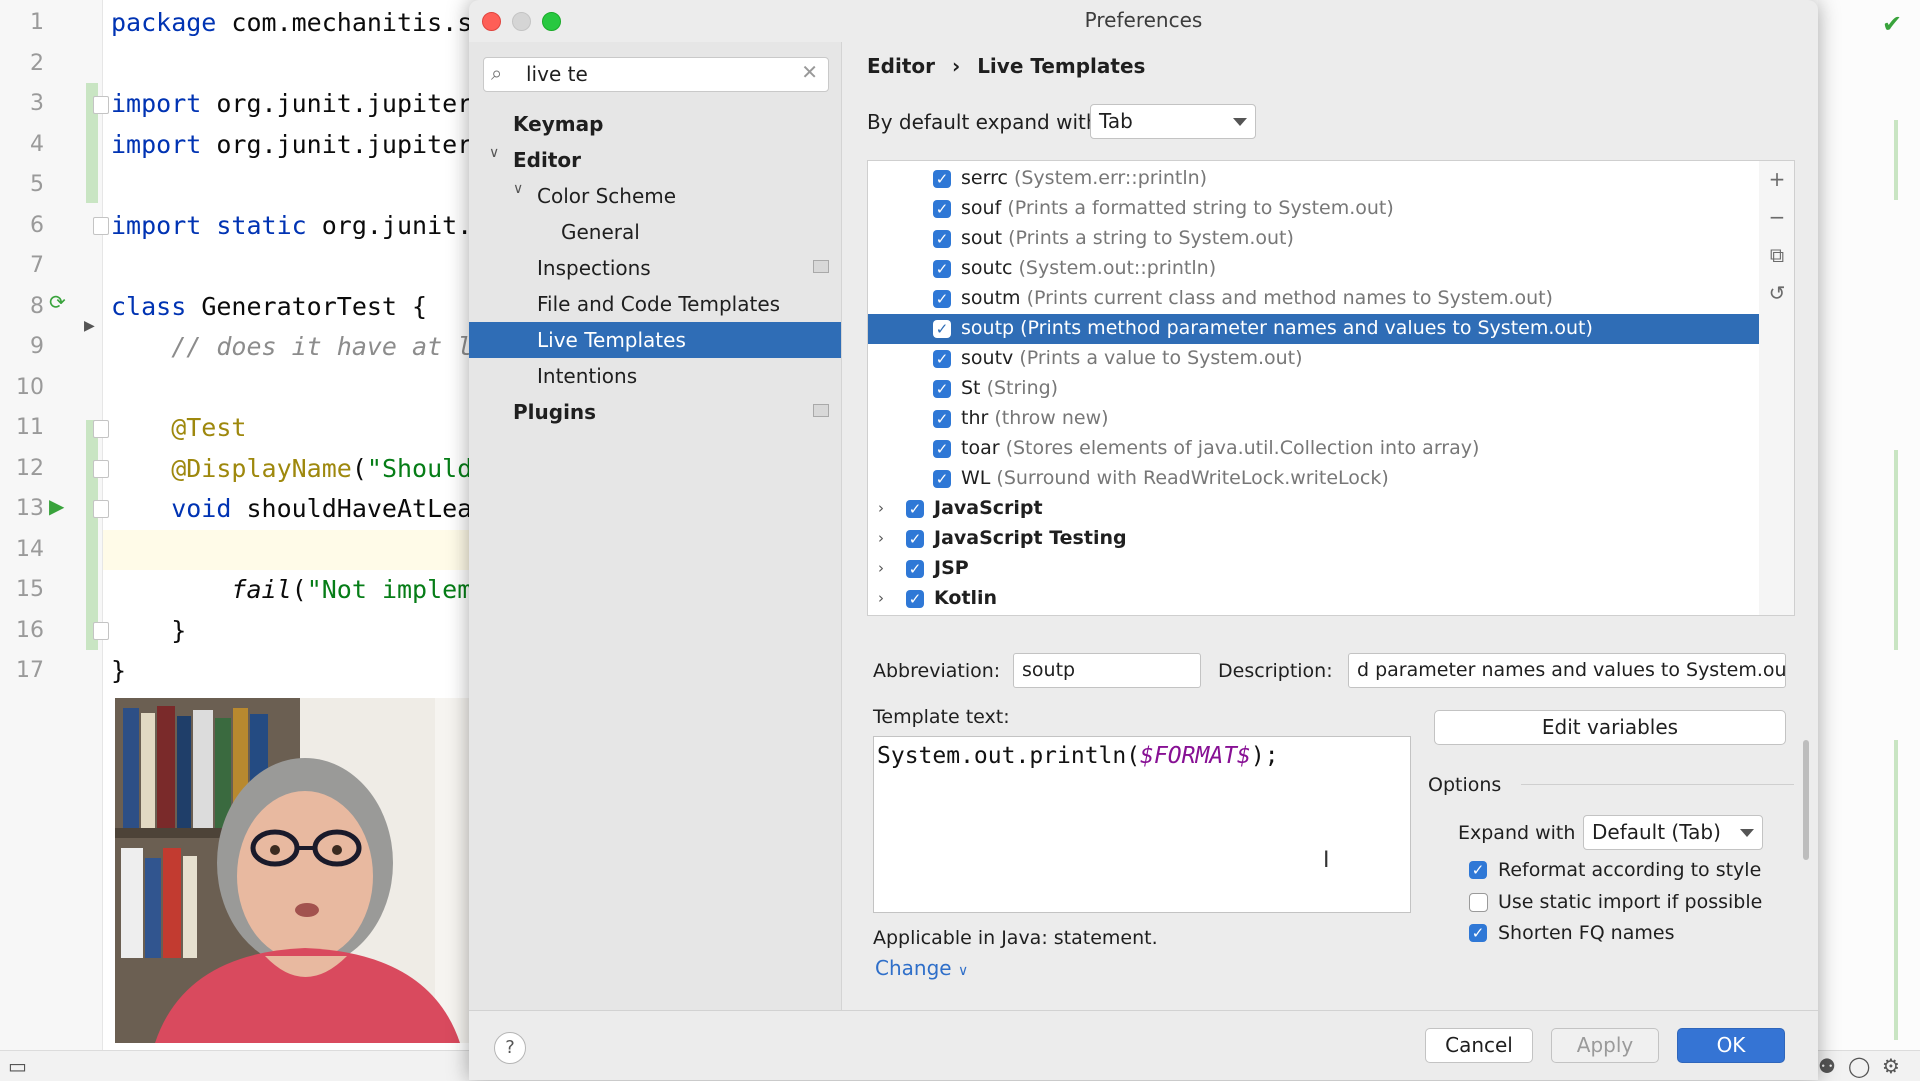  Describe the element at coordinates (17, 1066) in the screenshot. I see `tool-window-toggle-icon: ▭` at that location.